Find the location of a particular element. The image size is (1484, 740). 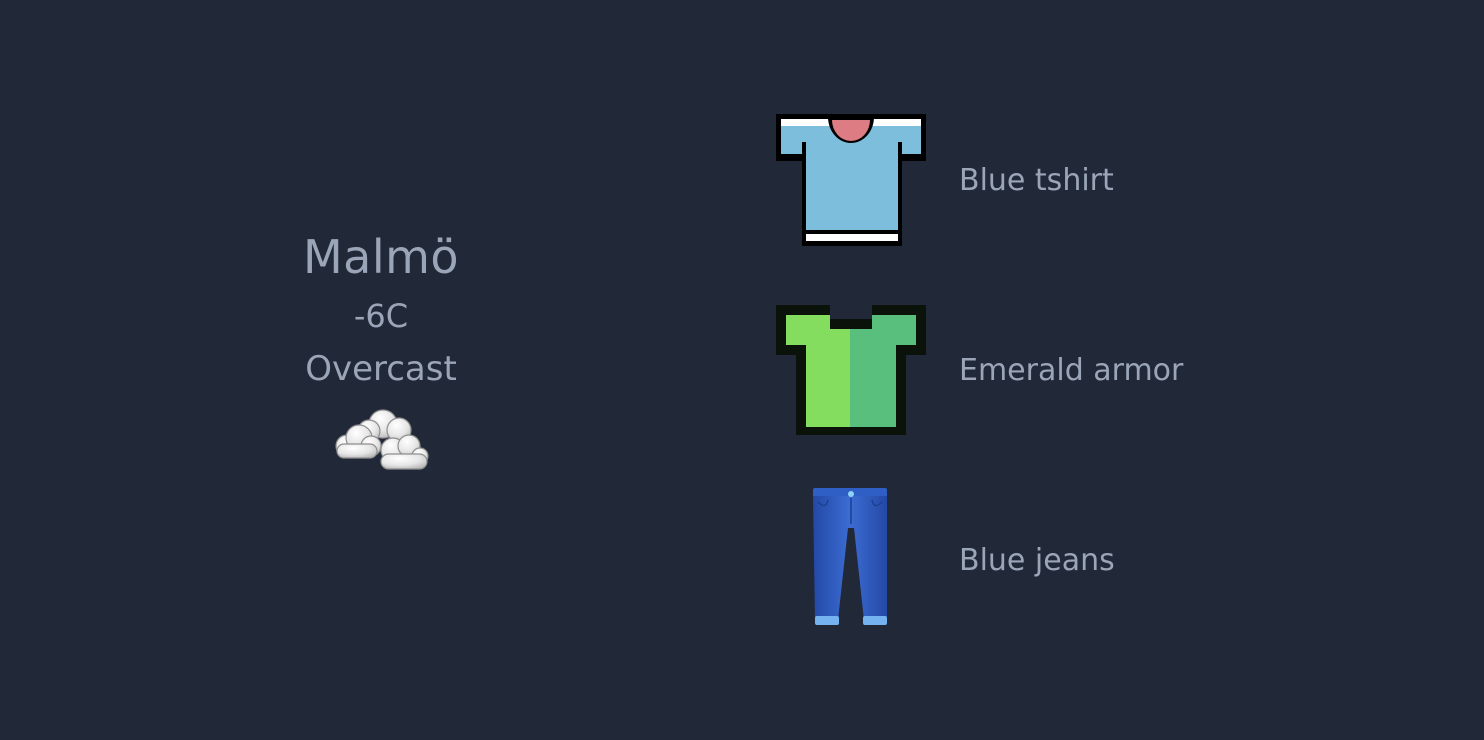

tshirt-icon-box is located at coordinates (851, 180).